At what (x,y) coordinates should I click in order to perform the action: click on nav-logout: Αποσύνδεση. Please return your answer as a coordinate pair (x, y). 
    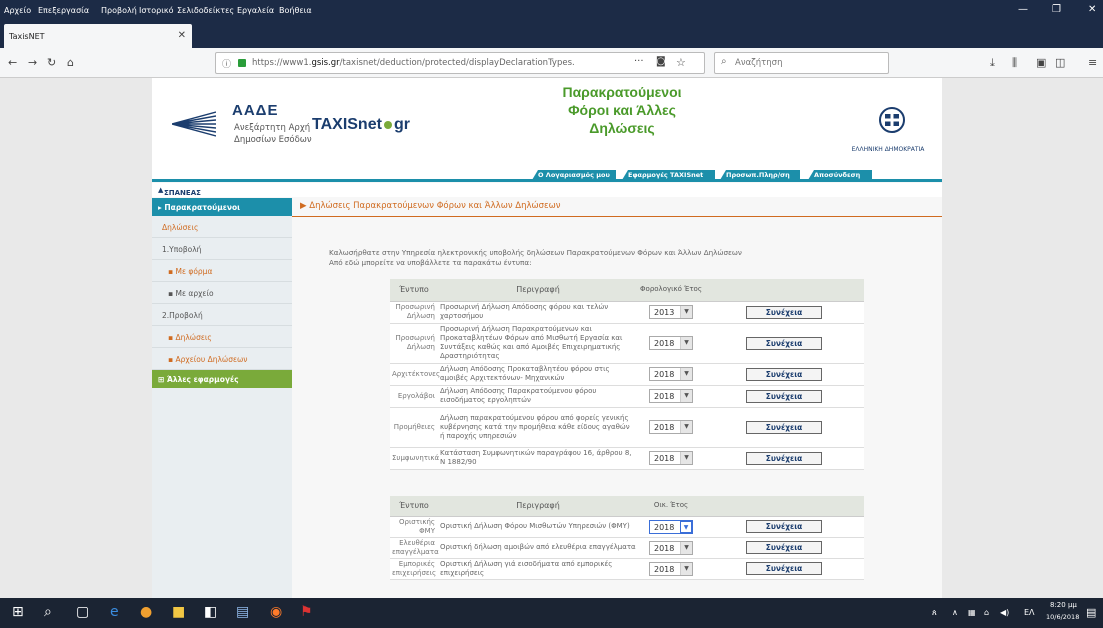
    Looking at the image, I should click on (840, 175).